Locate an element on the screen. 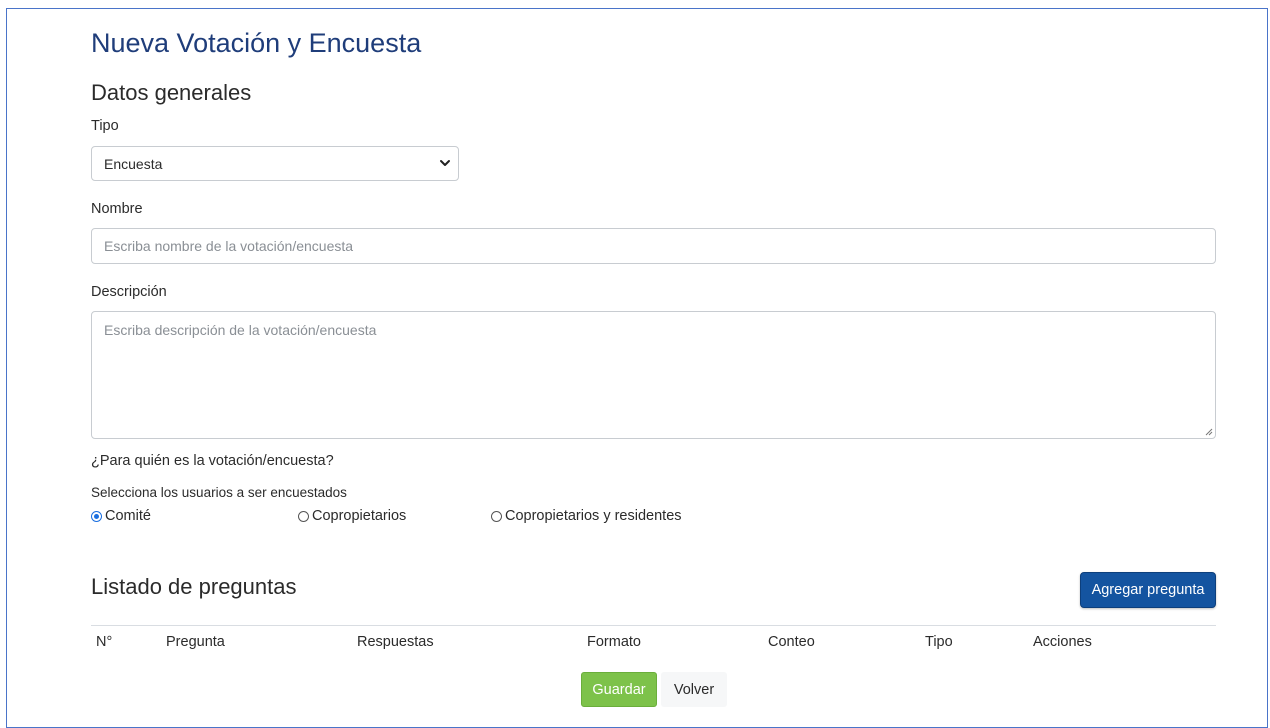 This screenshot has width=1270, height=728. nombre-label: Nombre is located at coordinates (117, 209).